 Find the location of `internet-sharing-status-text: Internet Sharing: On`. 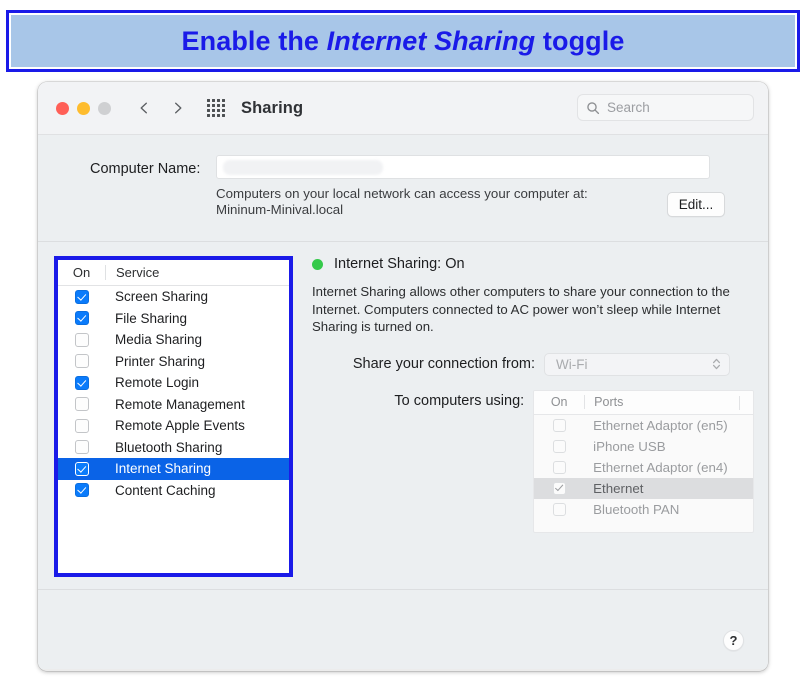

internet-sharing-status-text: Internet Sharing: On is located at coordinates (399, 264).